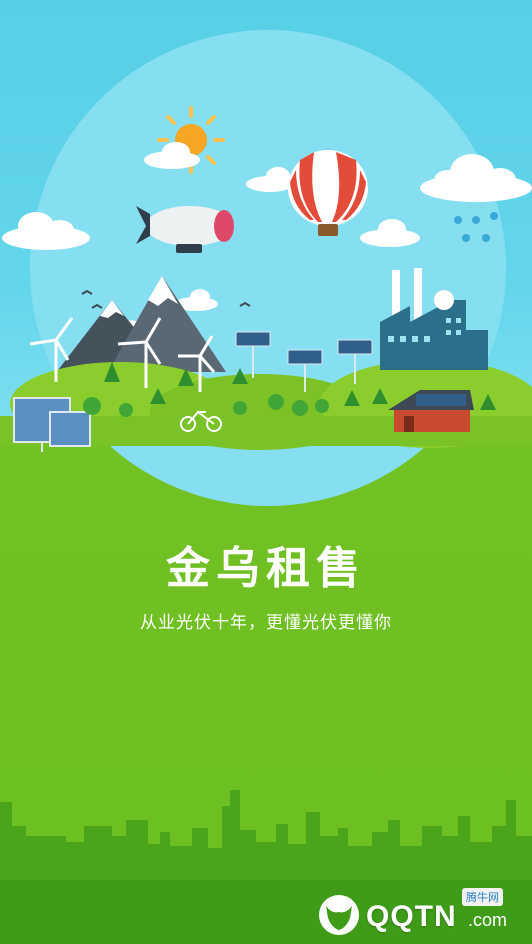  What do you see at coordinates (266, 623) in the screenshot?
I see `app-tagline: 从业光伏十年，更懂光伏更懂你` at bounding box center [266, 623].